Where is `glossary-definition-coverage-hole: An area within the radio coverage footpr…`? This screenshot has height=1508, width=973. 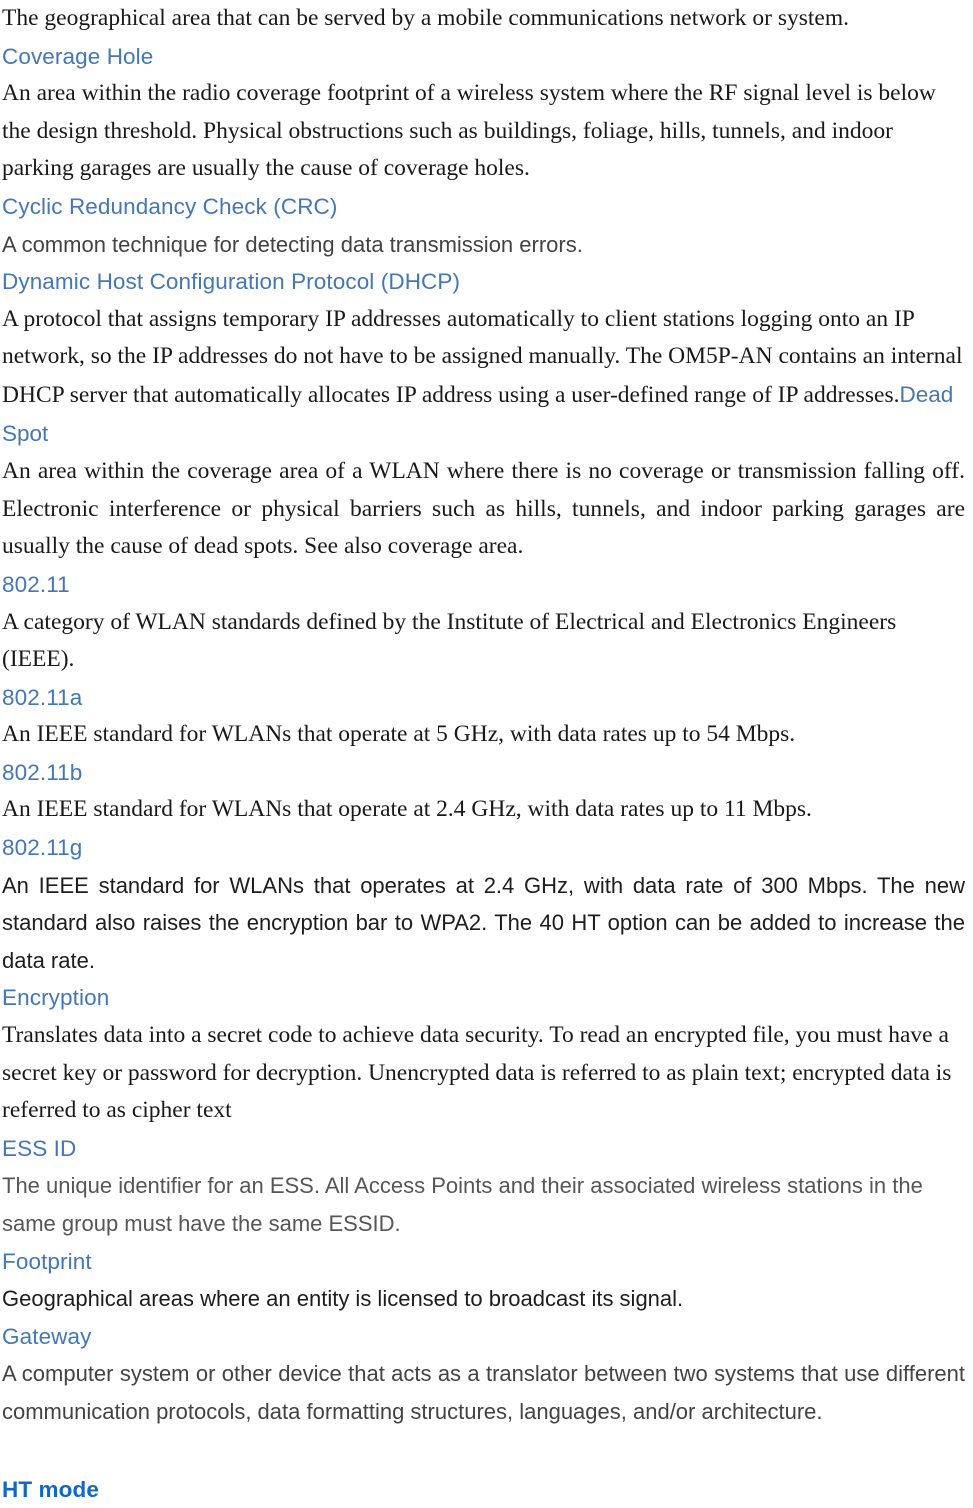
glossary-definition-coverage-hole: An area within the radio coverage footpr… is located at coordinates (469, 131).